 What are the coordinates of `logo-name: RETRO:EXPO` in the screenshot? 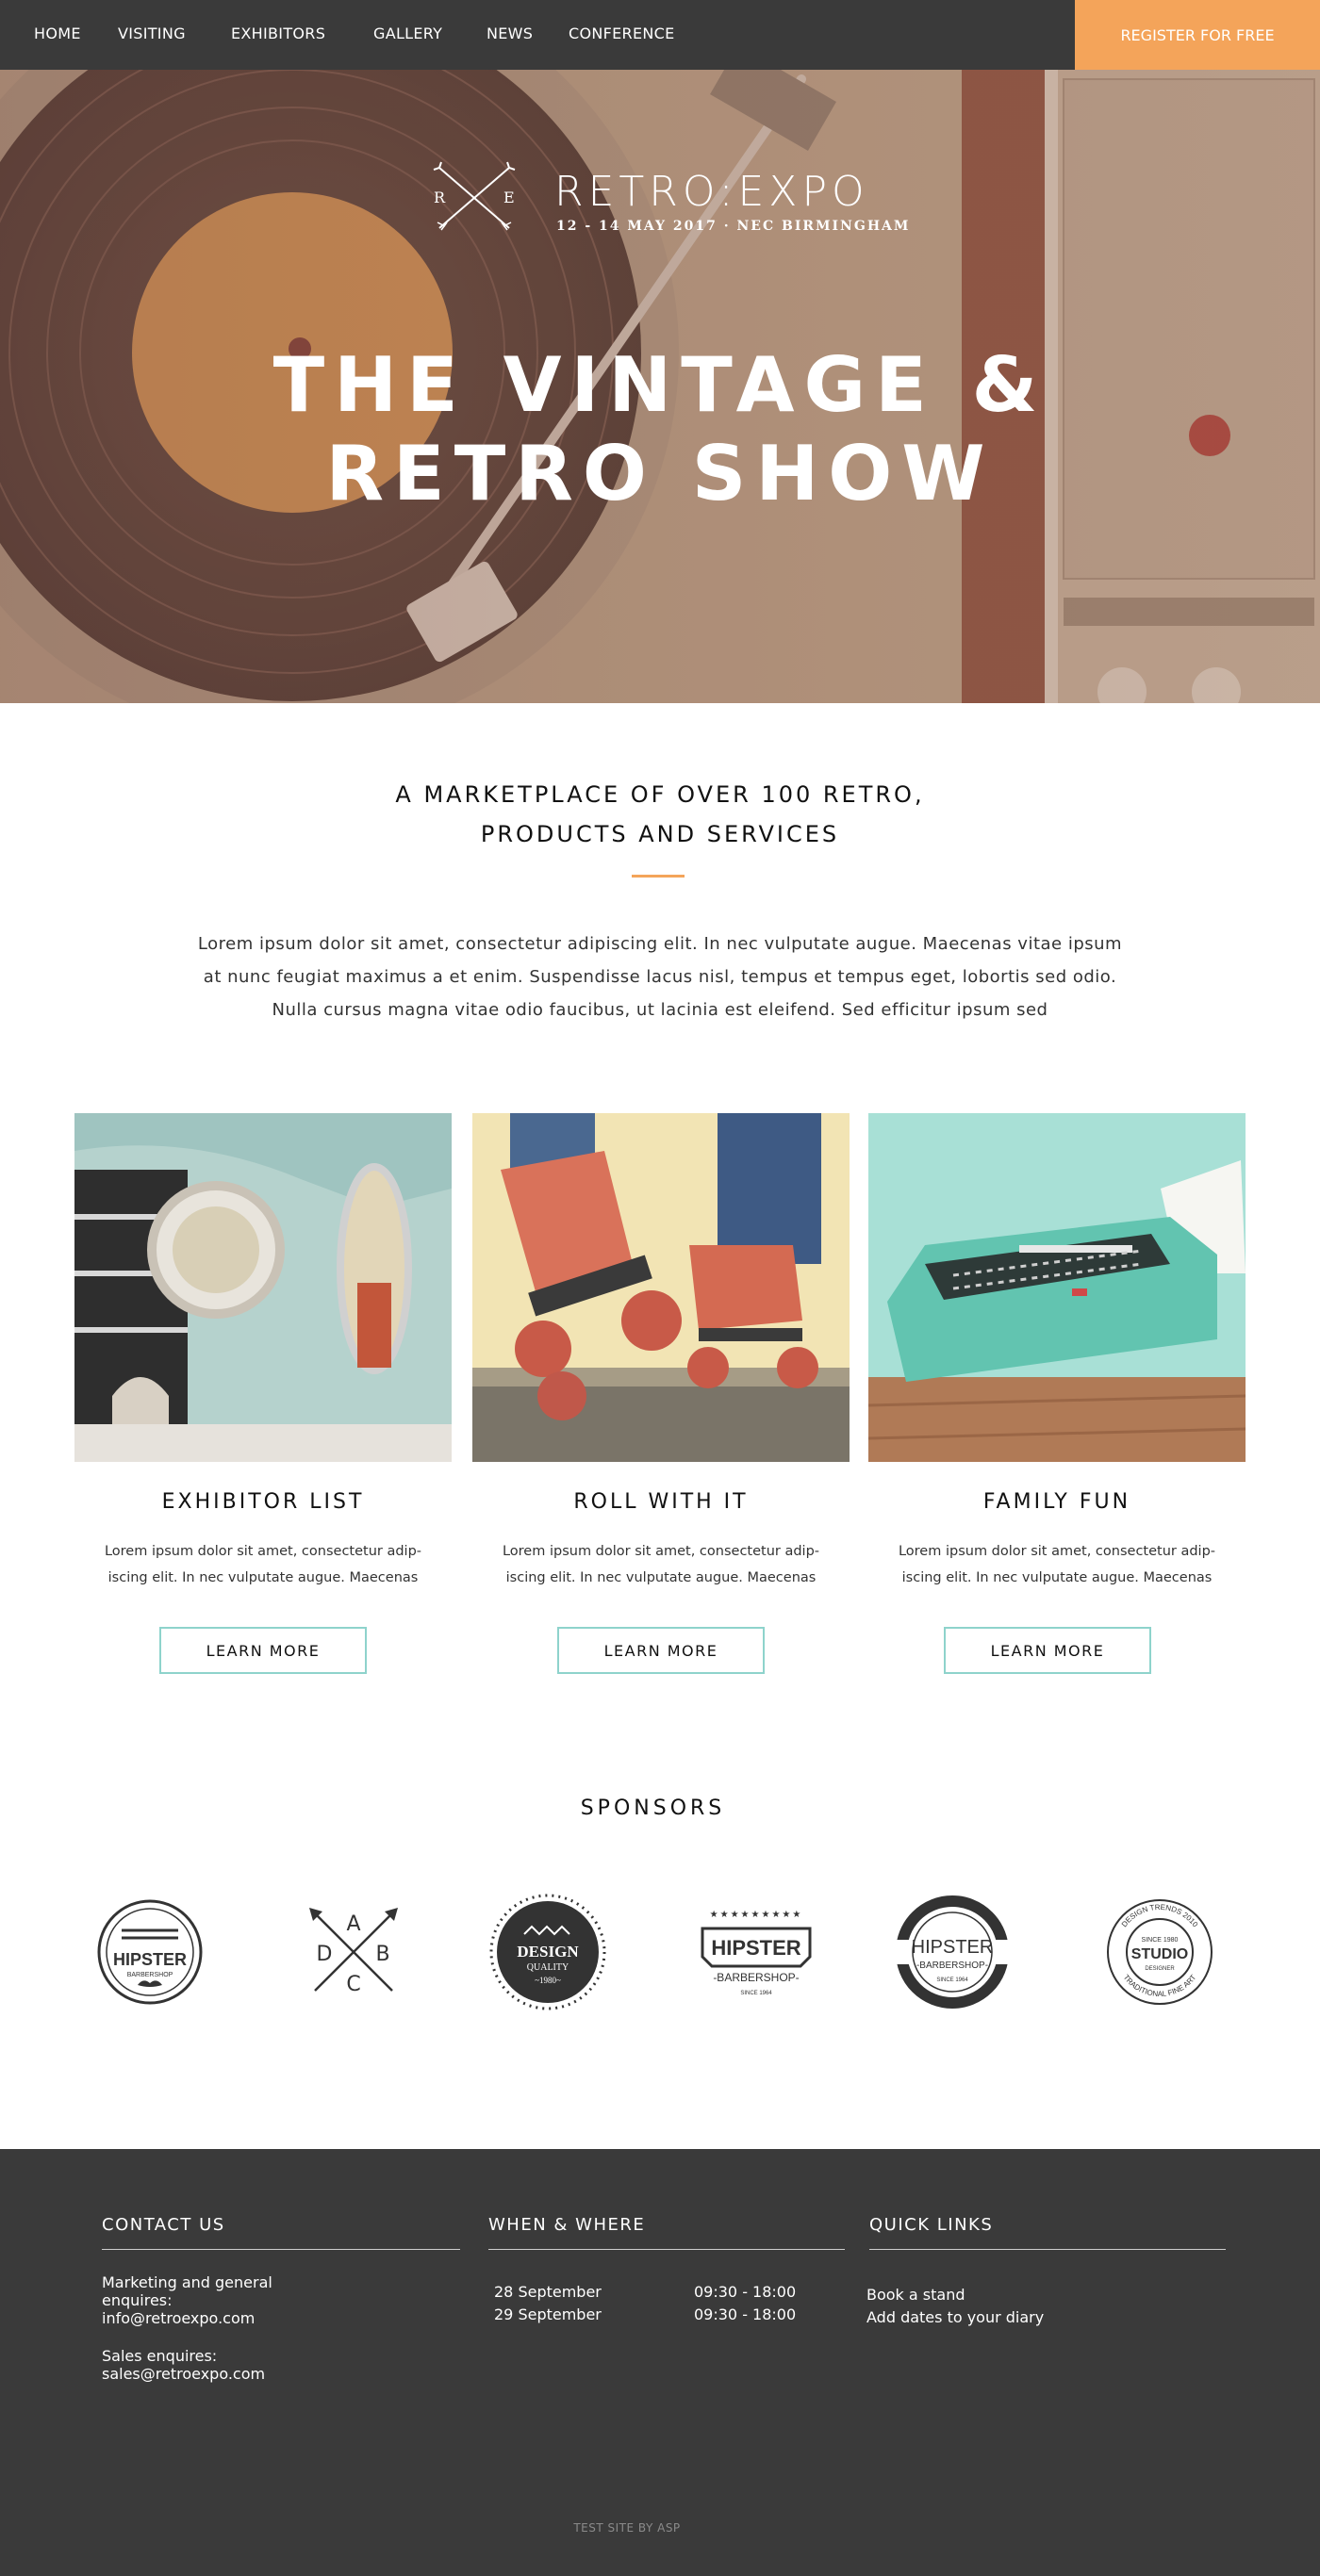 It's located at (711, 192).